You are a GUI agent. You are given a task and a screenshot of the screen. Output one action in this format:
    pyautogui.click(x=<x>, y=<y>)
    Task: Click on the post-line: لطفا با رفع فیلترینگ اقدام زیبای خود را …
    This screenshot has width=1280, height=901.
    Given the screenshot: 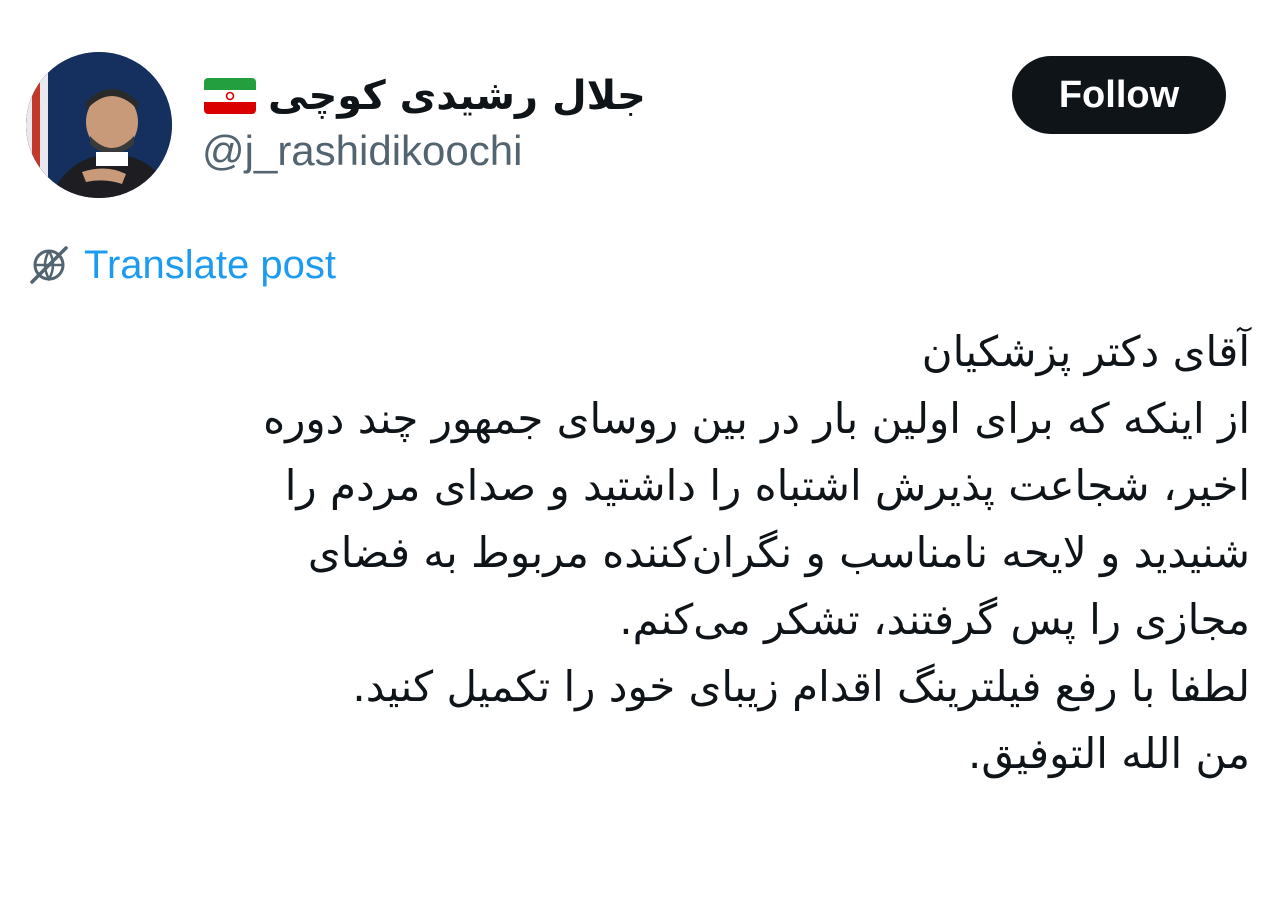 What is the action you would take?
    pyautogui.click(x=801, y=686)
    